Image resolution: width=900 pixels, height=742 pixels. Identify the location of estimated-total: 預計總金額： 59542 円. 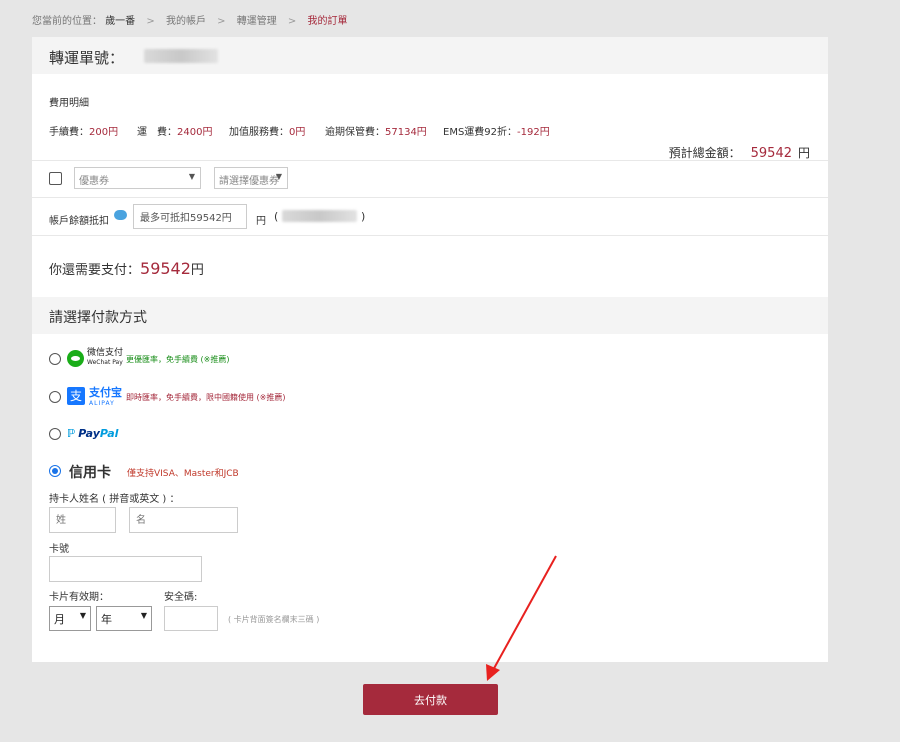
(739, 152).